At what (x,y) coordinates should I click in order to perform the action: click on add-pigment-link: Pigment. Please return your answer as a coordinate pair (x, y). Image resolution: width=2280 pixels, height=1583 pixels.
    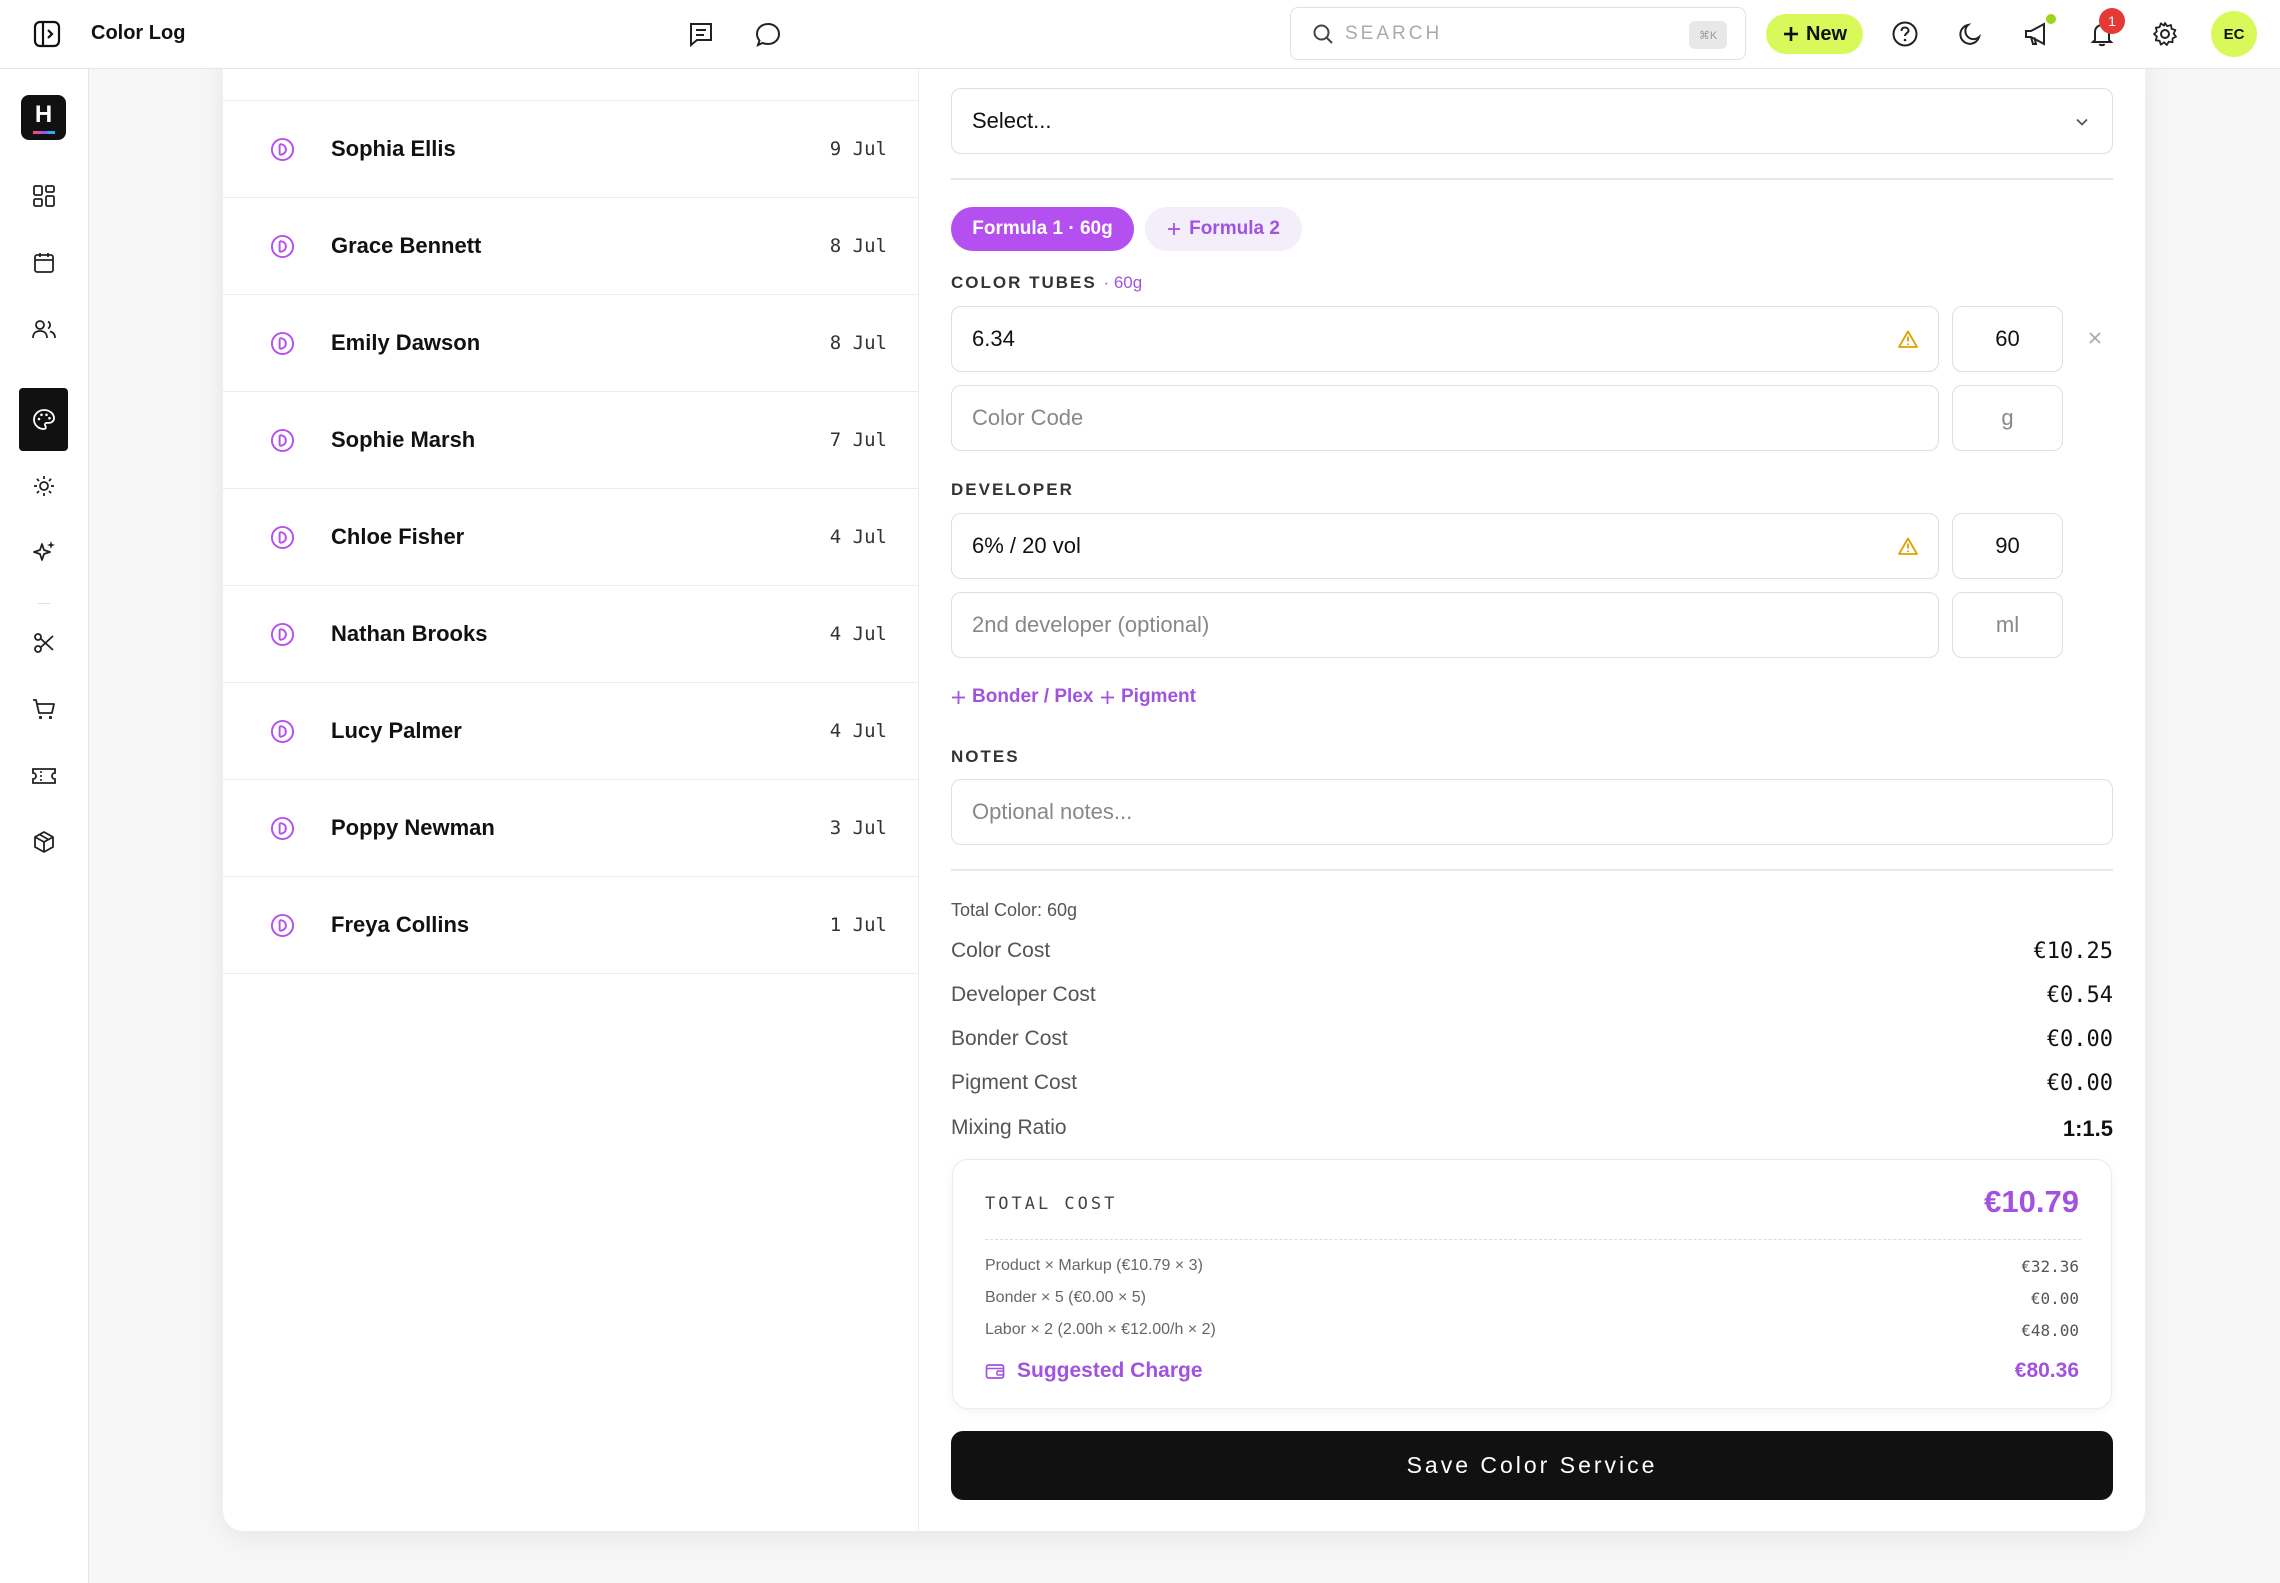
    Looking at the image, I should click on (1148, 697).